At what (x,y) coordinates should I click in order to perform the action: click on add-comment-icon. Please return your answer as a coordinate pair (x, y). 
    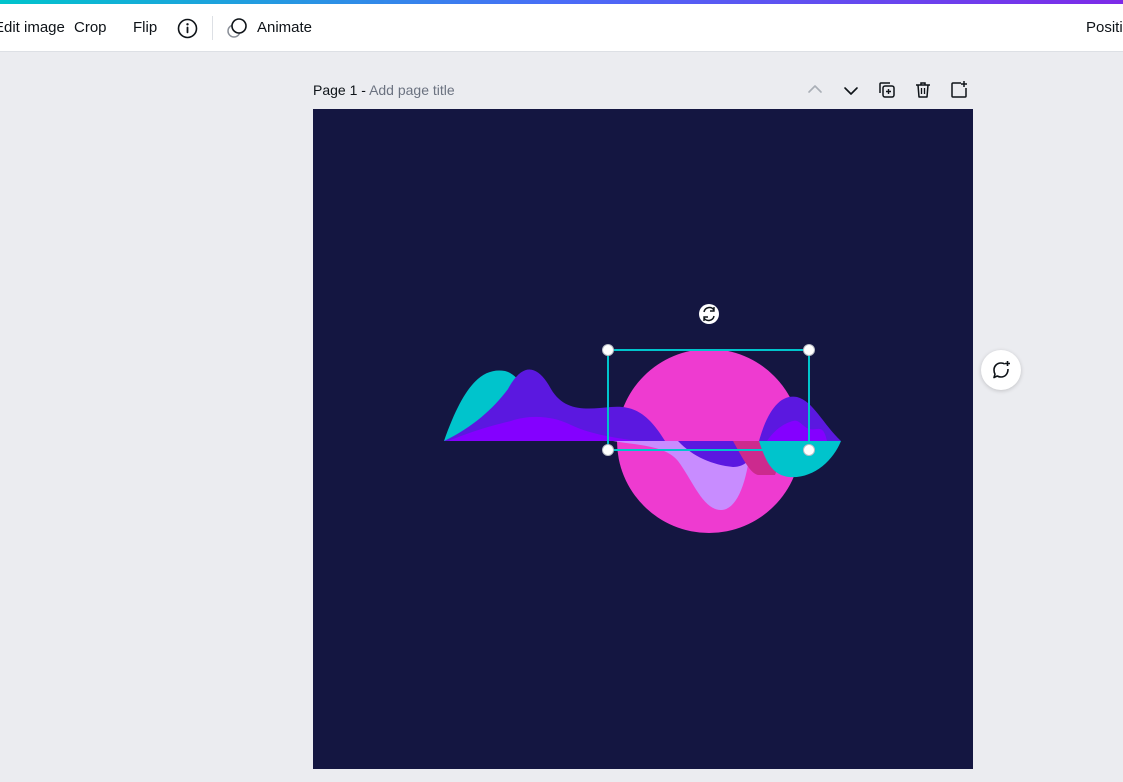
    Looking at the image, I should click on (1001, 370).